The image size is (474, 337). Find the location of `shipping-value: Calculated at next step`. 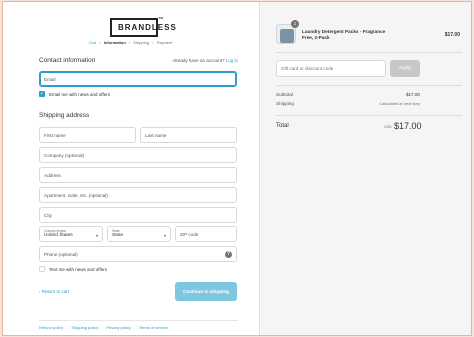

shipping-value: Calculated at next step is located at coordinates (399, 103).